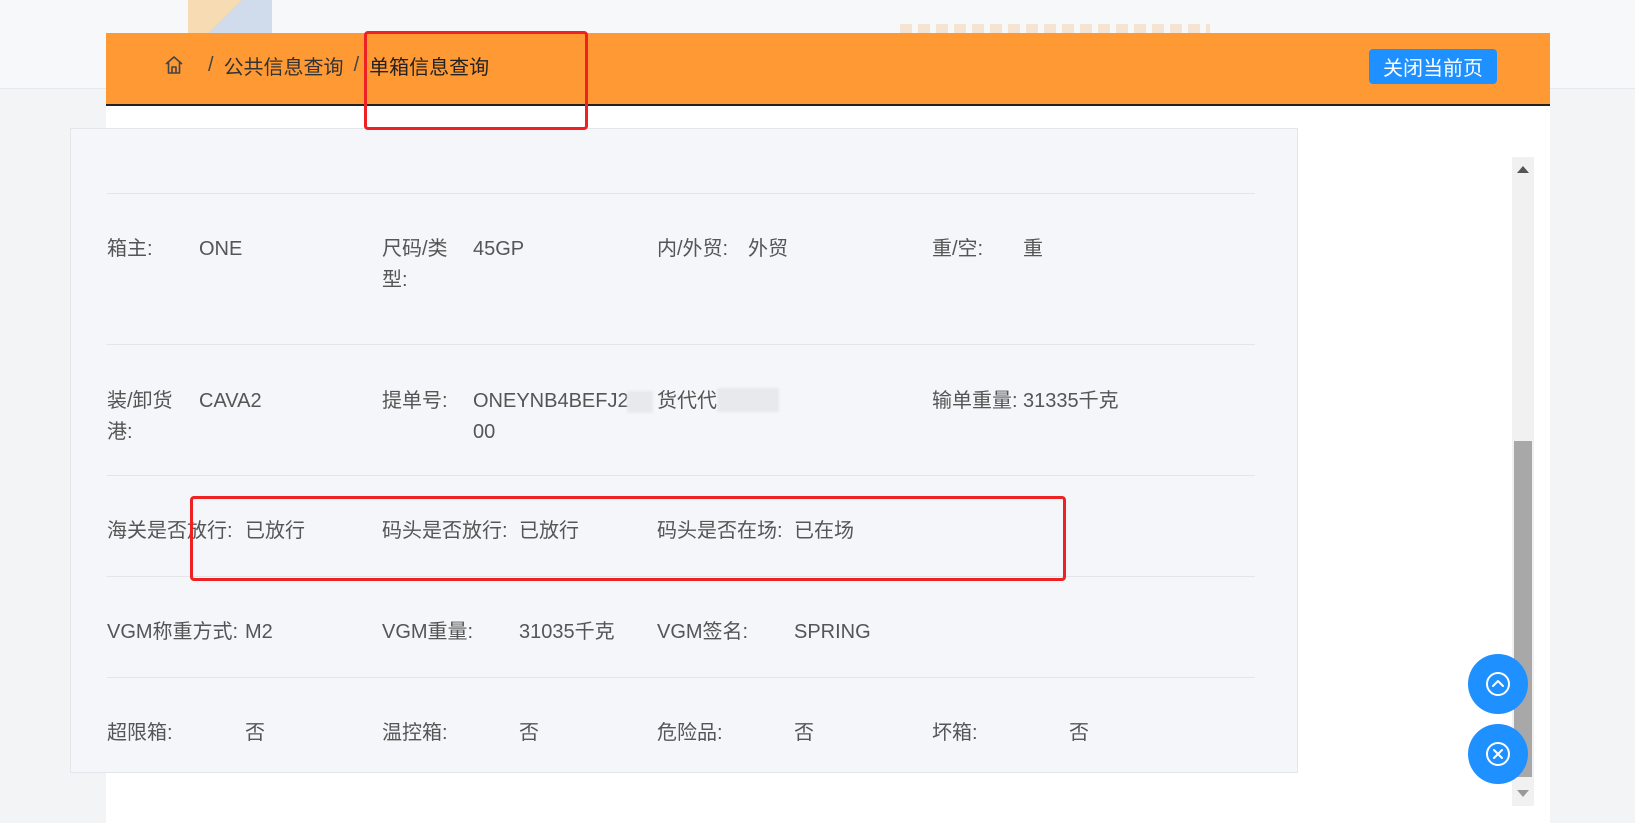 Image resolution: width=1635 pixels, height=823 pixels. I want to click on field-label-vgm-method: VGM称重方式:, so click(173, 632).